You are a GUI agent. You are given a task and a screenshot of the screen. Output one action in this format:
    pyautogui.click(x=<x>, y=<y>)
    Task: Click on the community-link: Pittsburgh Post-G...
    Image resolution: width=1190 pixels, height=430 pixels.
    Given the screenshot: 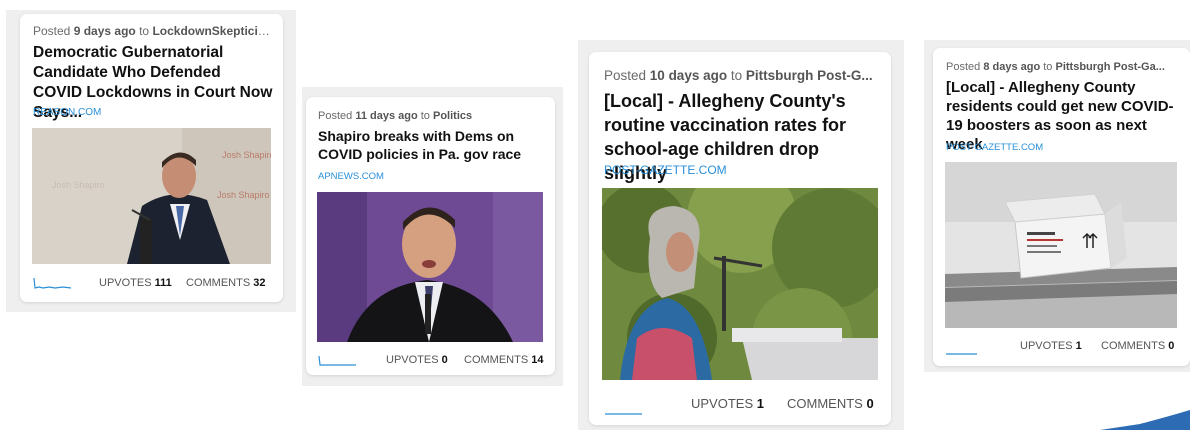 What is the action you would take?
    pyautogui.click(x=809, y=75)
    